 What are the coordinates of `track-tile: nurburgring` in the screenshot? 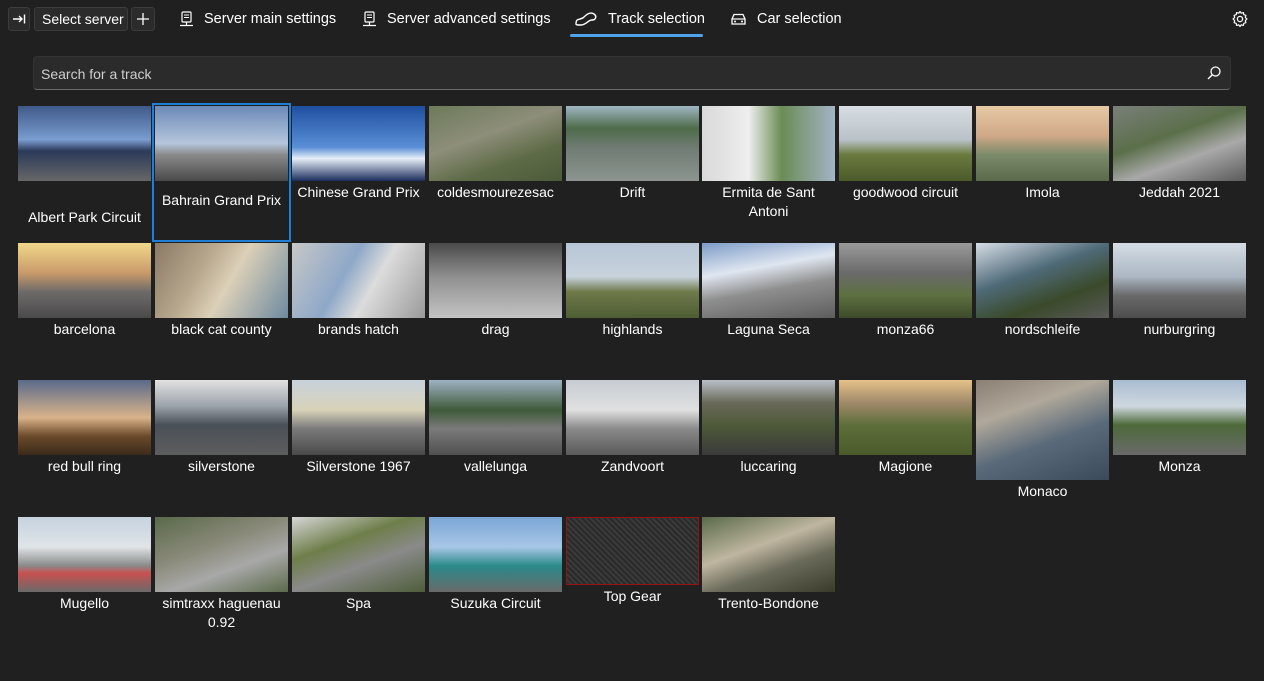 It's located at (1179, 308).